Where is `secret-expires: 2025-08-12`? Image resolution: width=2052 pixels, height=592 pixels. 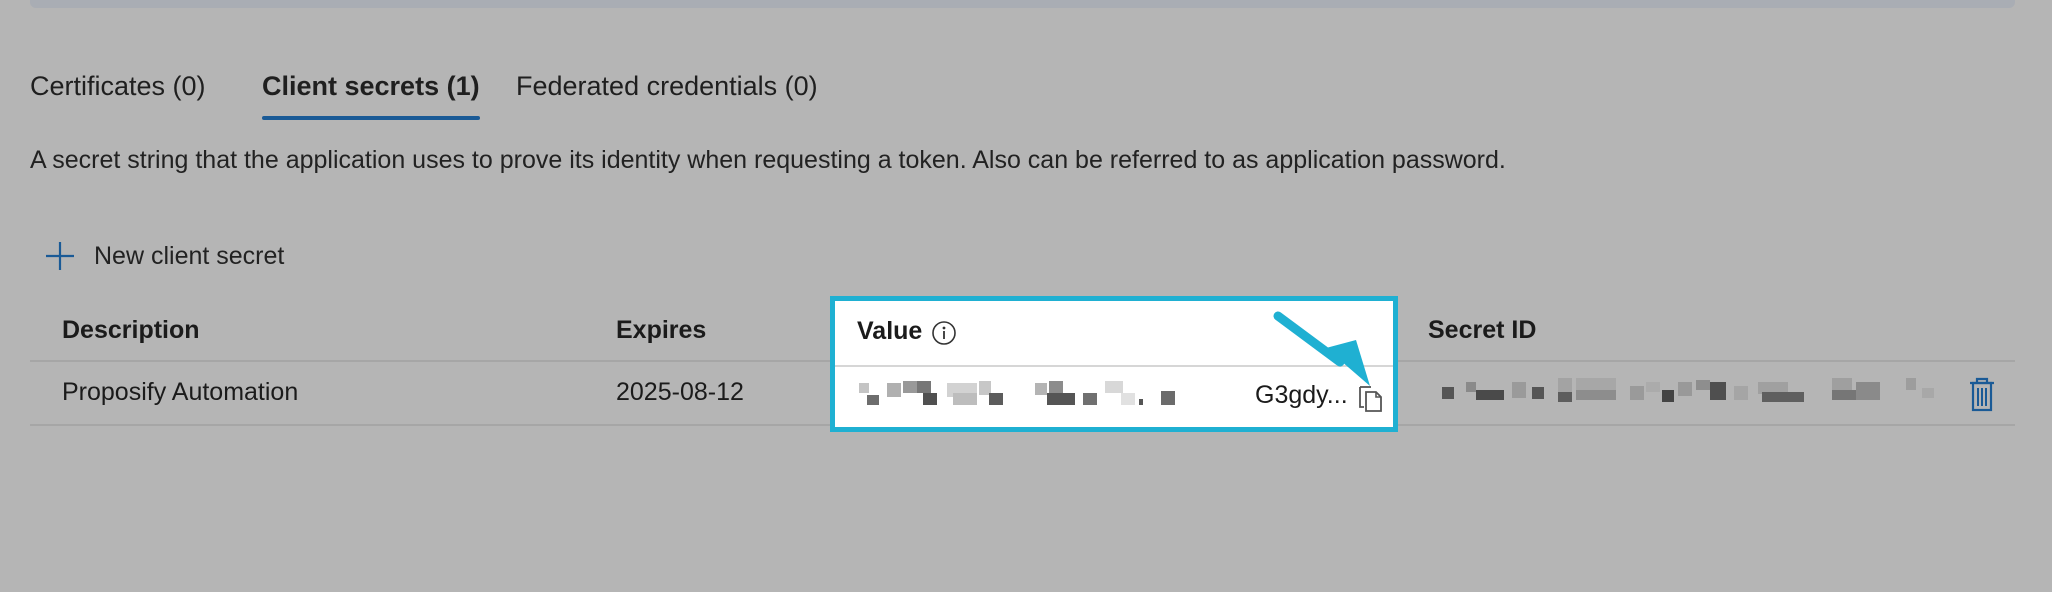
secret-expires: 2025-08-12 is located at coordinates (680, 392).